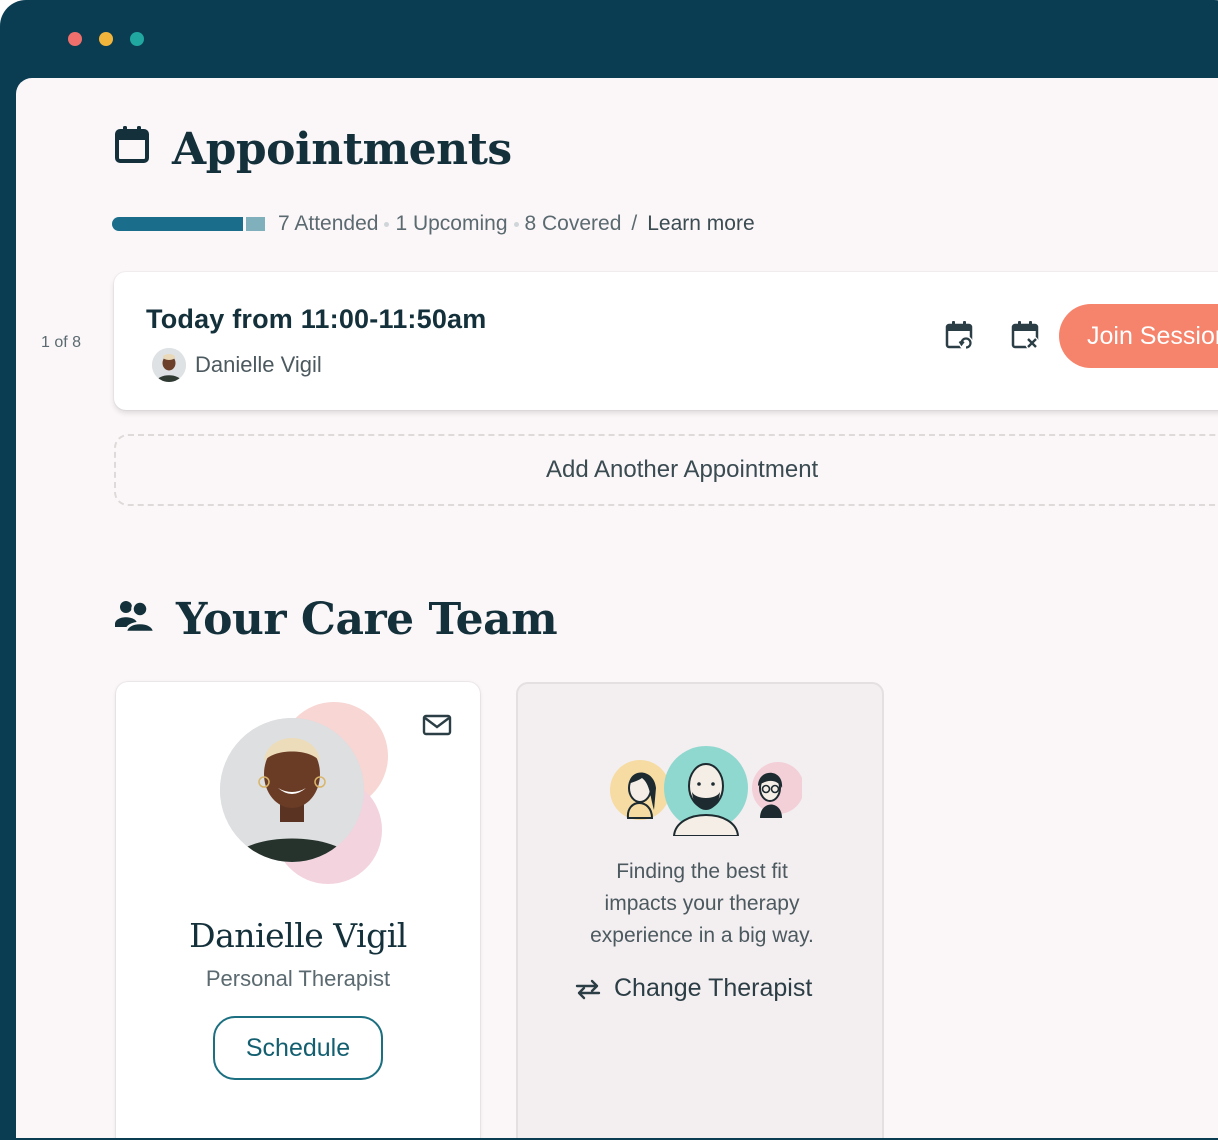  I want to click on close-window-dot, so click(75, 39).